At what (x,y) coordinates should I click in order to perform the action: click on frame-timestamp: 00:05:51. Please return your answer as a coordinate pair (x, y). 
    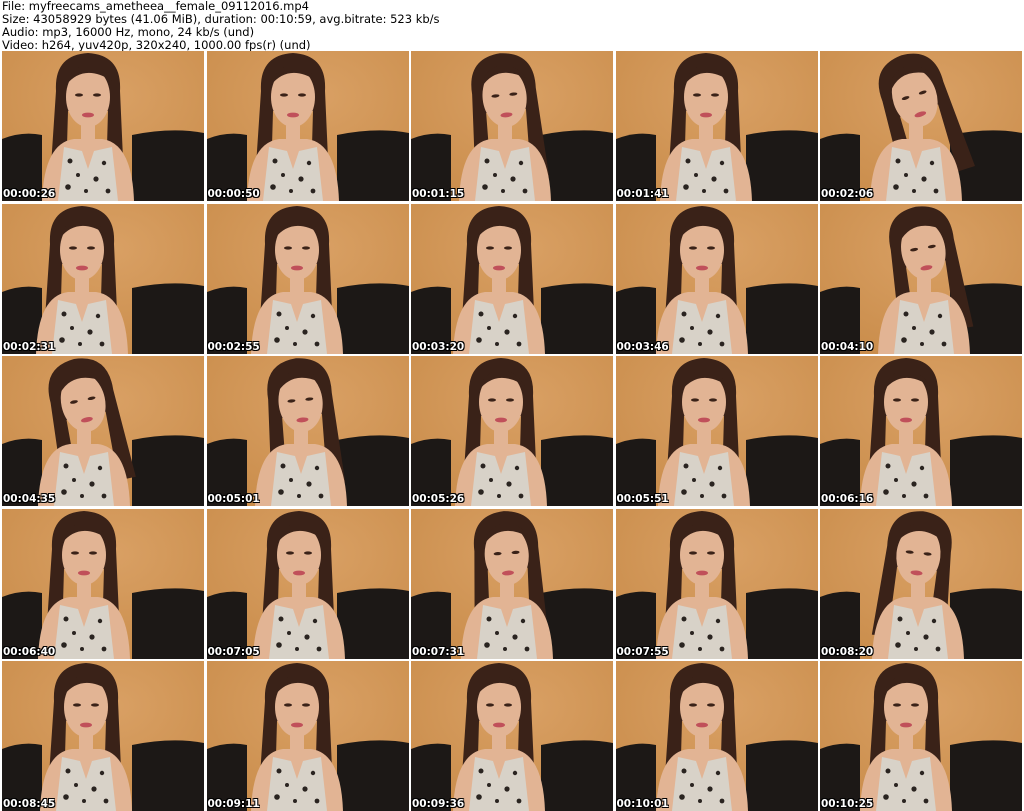
    Looking at the image, I should click on (642, 499).